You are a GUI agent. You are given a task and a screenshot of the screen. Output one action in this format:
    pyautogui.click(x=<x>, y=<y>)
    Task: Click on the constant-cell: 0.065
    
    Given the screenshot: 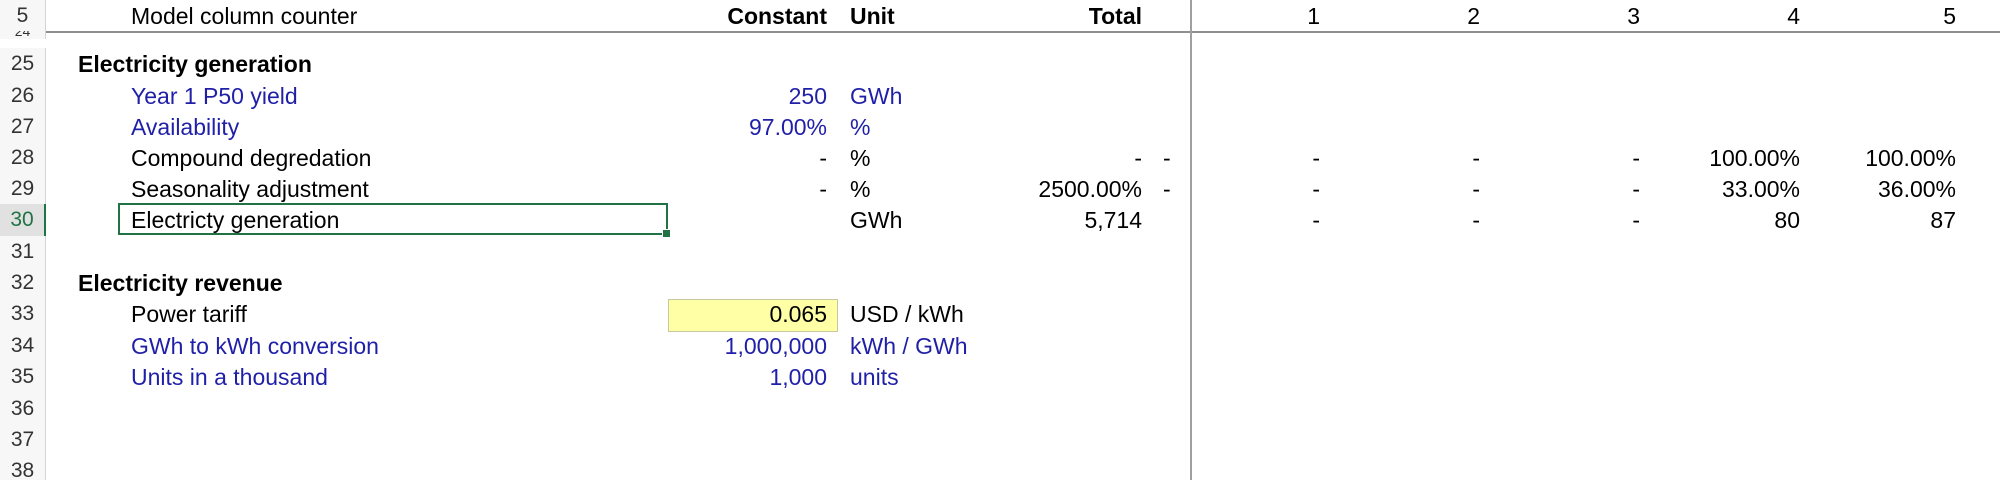 What is the action you would take?
    pyautogui.click(x=753, y=314)
    